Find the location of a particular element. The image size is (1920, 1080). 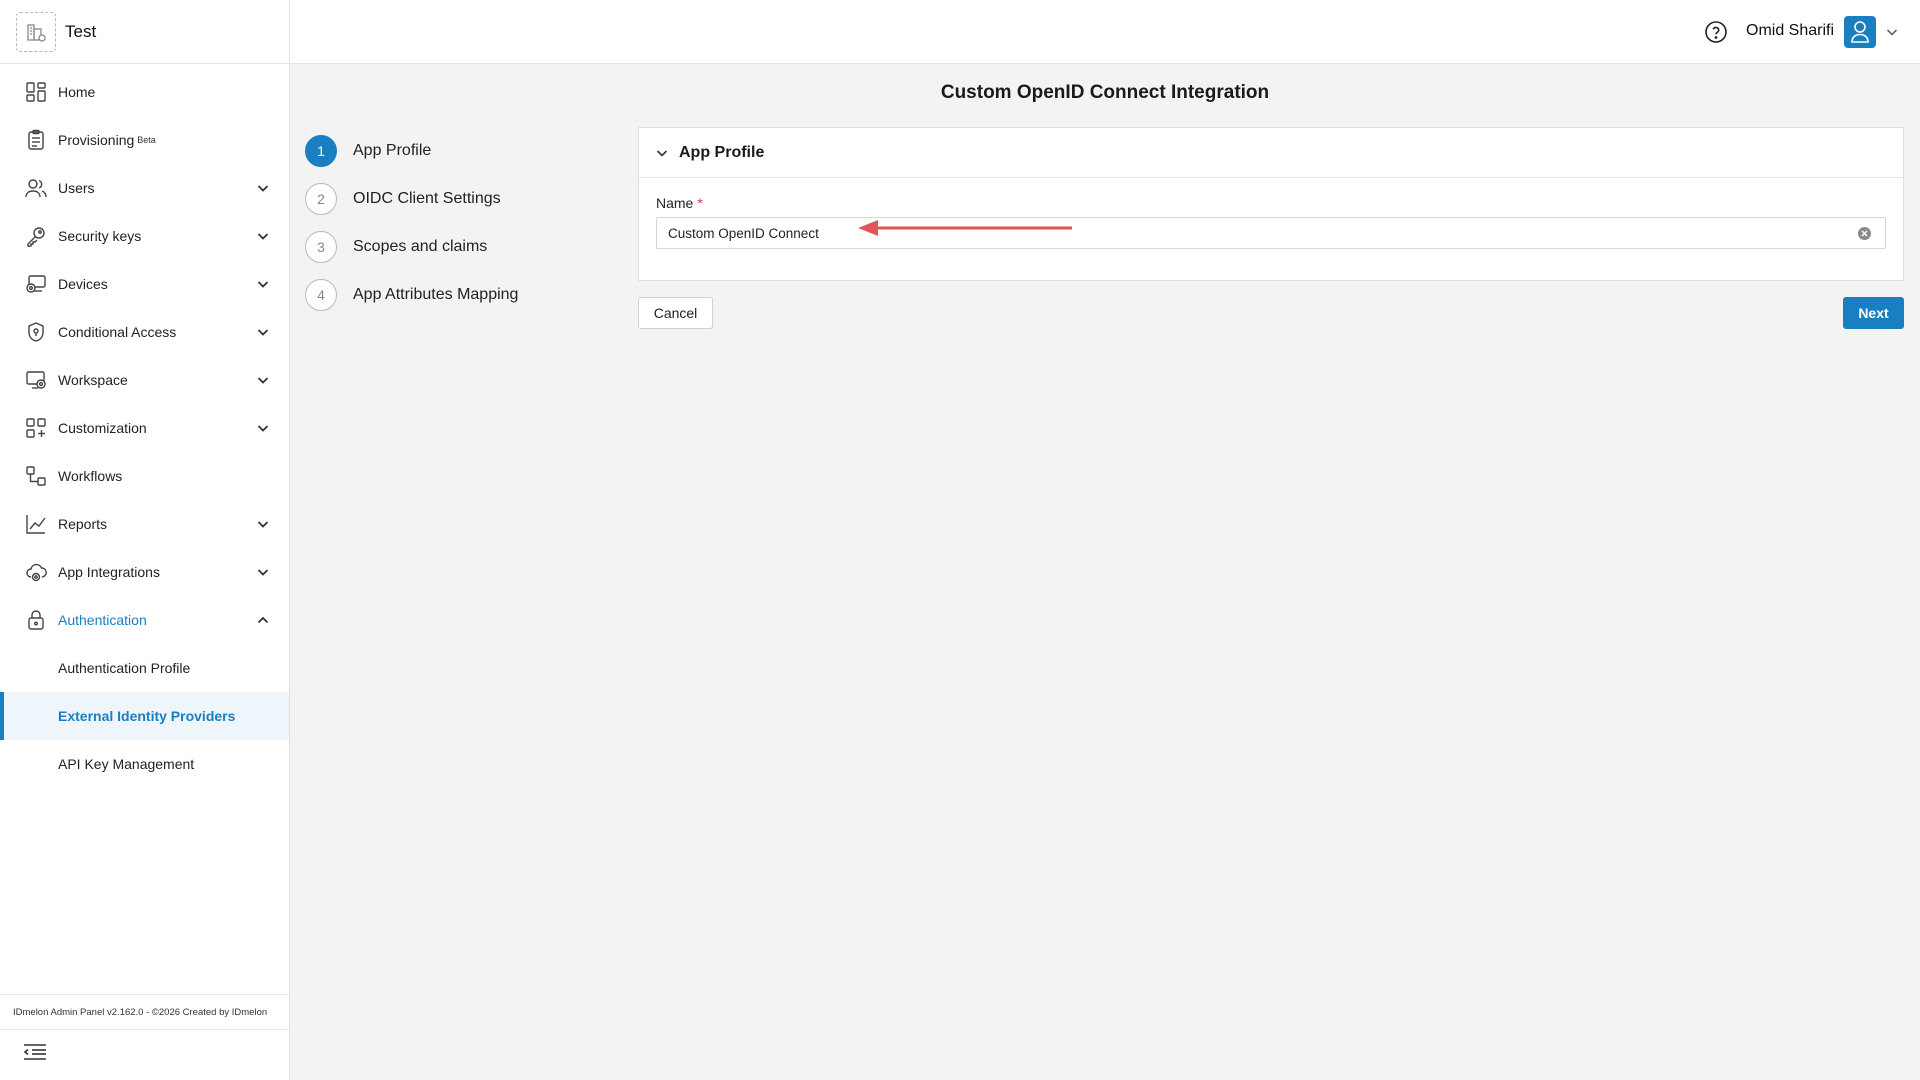

app-profile-panel-header: App Profile is located at coordinates (1271, 153).